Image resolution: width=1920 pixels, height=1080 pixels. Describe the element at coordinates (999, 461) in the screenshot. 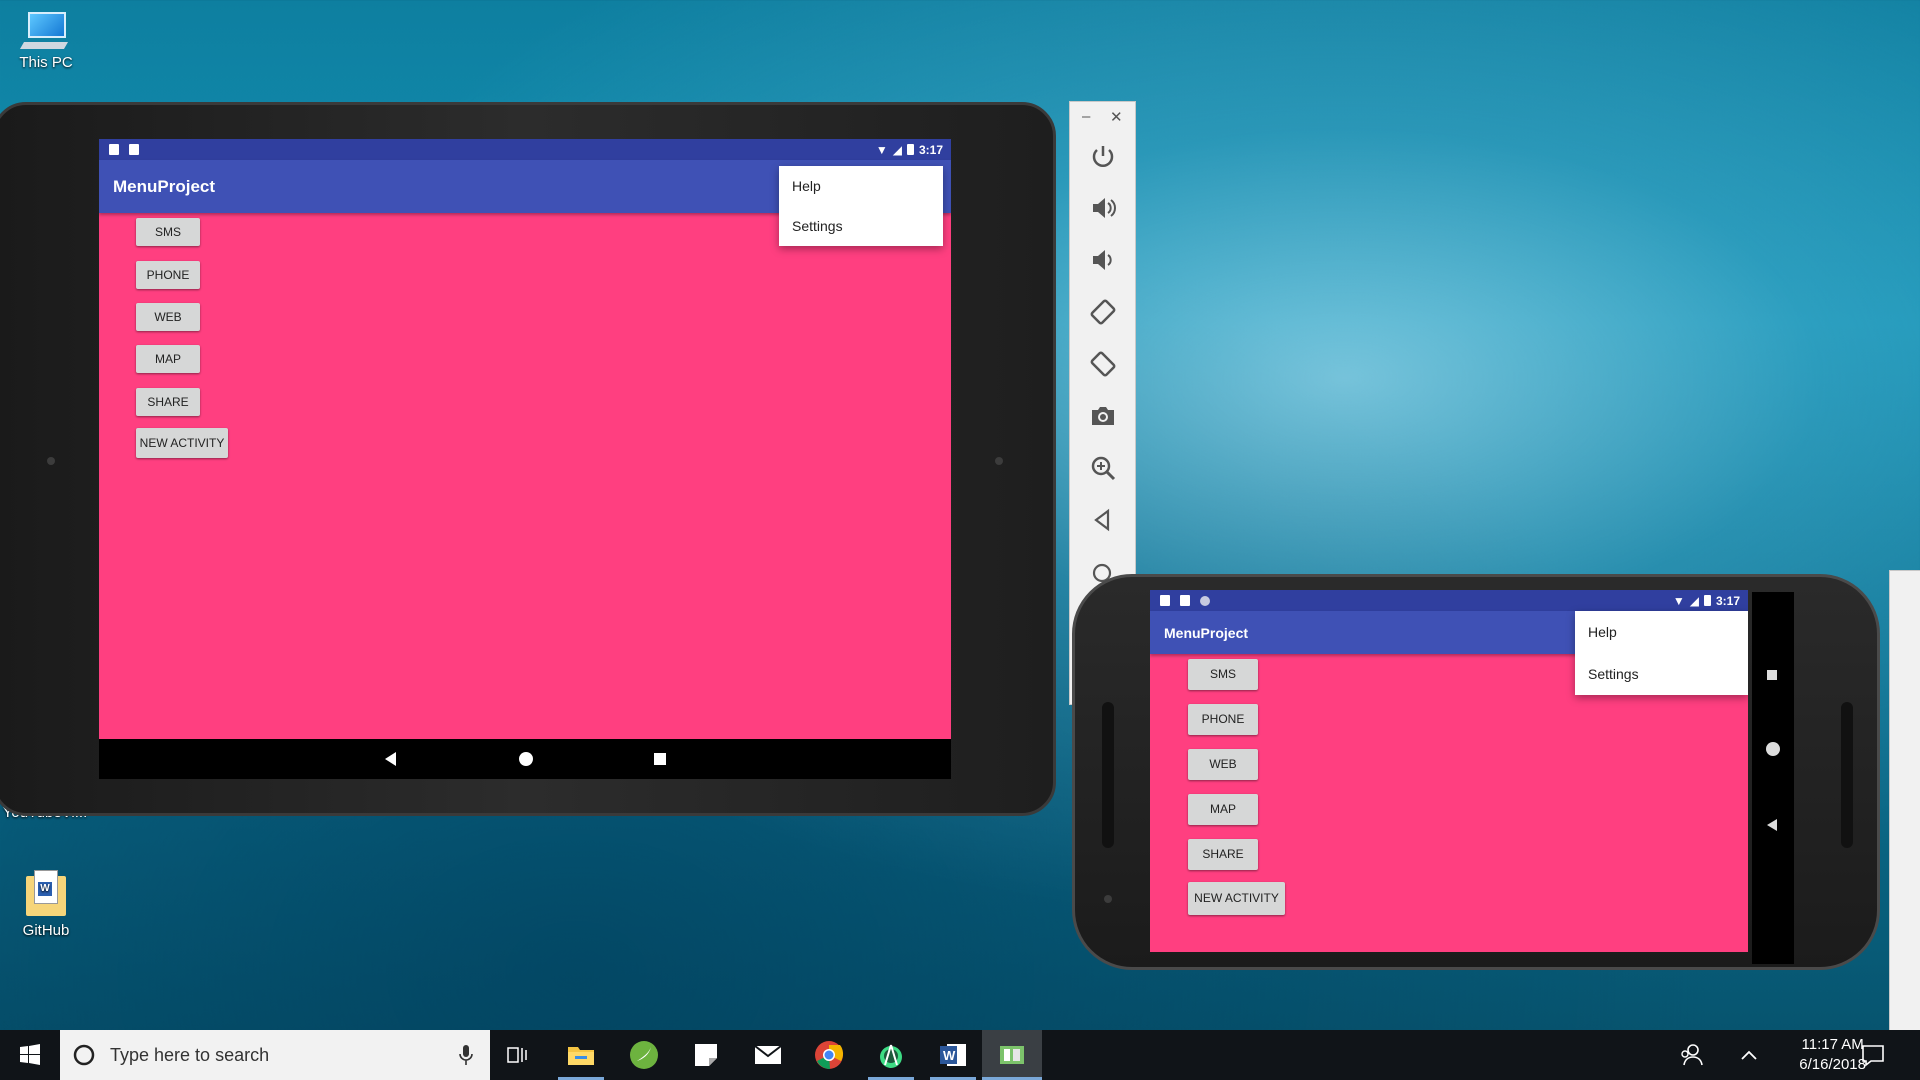

I see `tablet-sensor` at that location.